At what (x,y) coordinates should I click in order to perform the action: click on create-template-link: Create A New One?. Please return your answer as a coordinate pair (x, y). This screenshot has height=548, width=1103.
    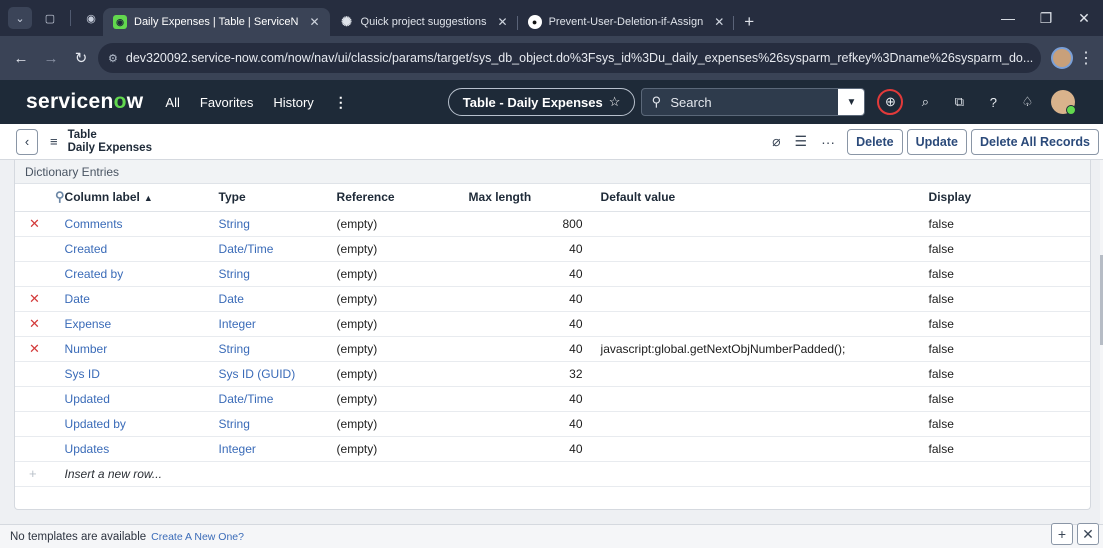
    Looking at the image, I should click on (197, 537).